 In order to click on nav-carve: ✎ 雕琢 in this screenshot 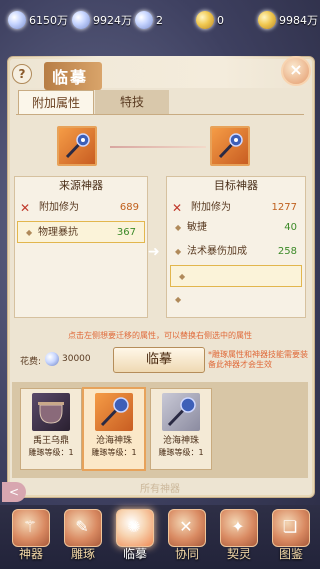, I will do `click(83, 536)`.